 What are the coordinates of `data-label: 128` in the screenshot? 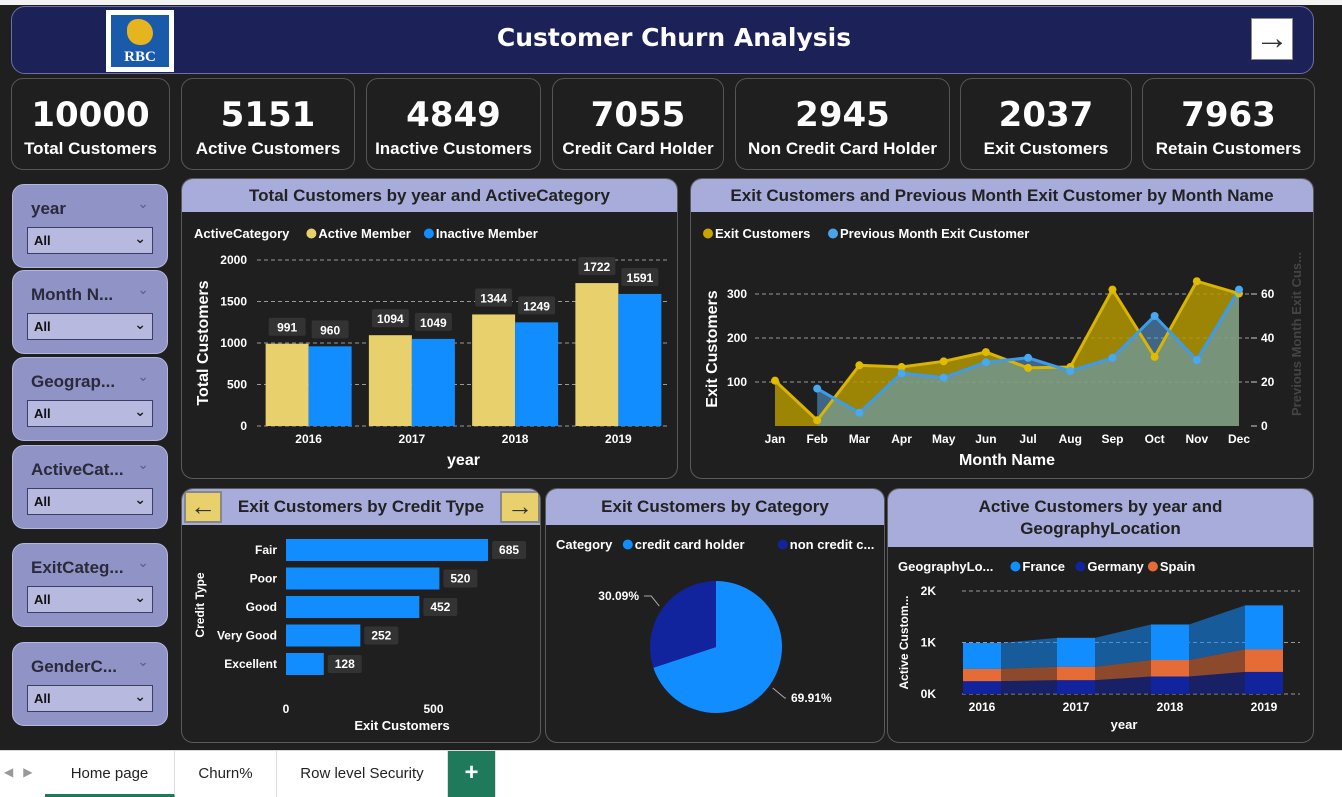 It's located at (345, 664).